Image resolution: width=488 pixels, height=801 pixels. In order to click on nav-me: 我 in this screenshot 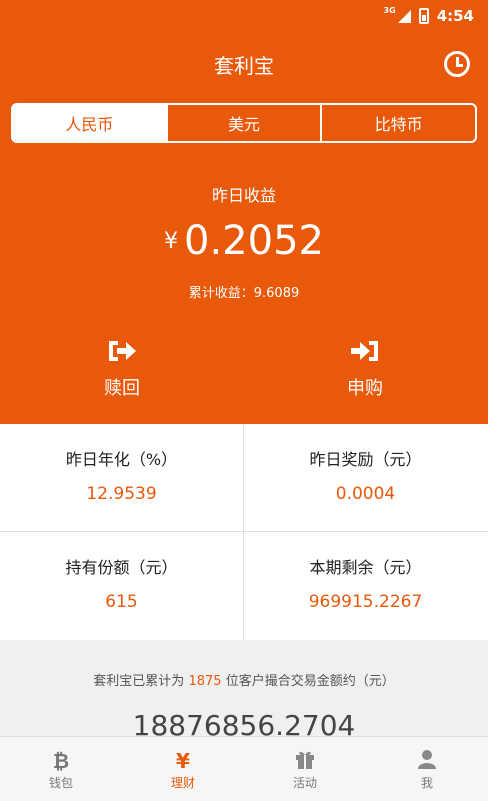, I will do `click(427, 769)`.